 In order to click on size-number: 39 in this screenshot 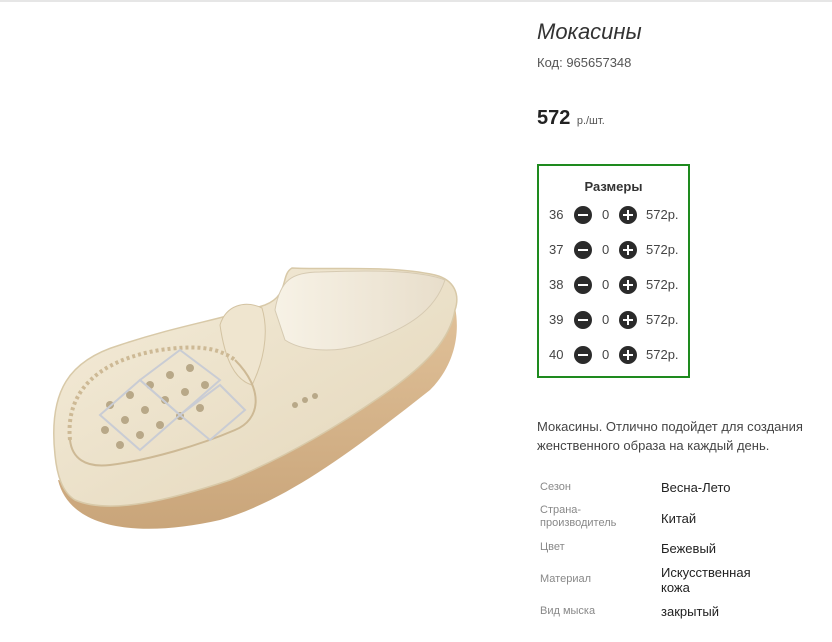, I will do `click(556, 319)`.